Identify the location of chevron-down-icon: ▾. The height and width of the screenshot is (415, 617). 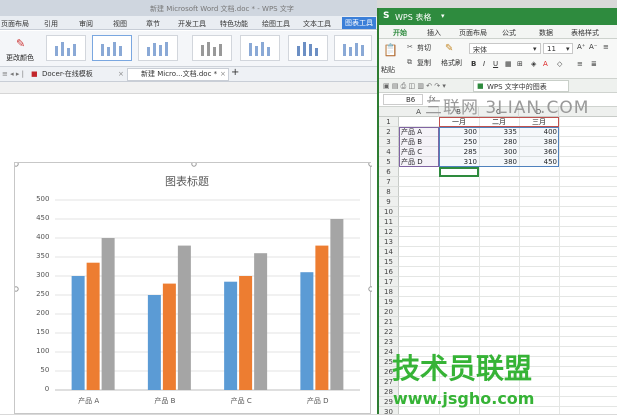
(443, 16).